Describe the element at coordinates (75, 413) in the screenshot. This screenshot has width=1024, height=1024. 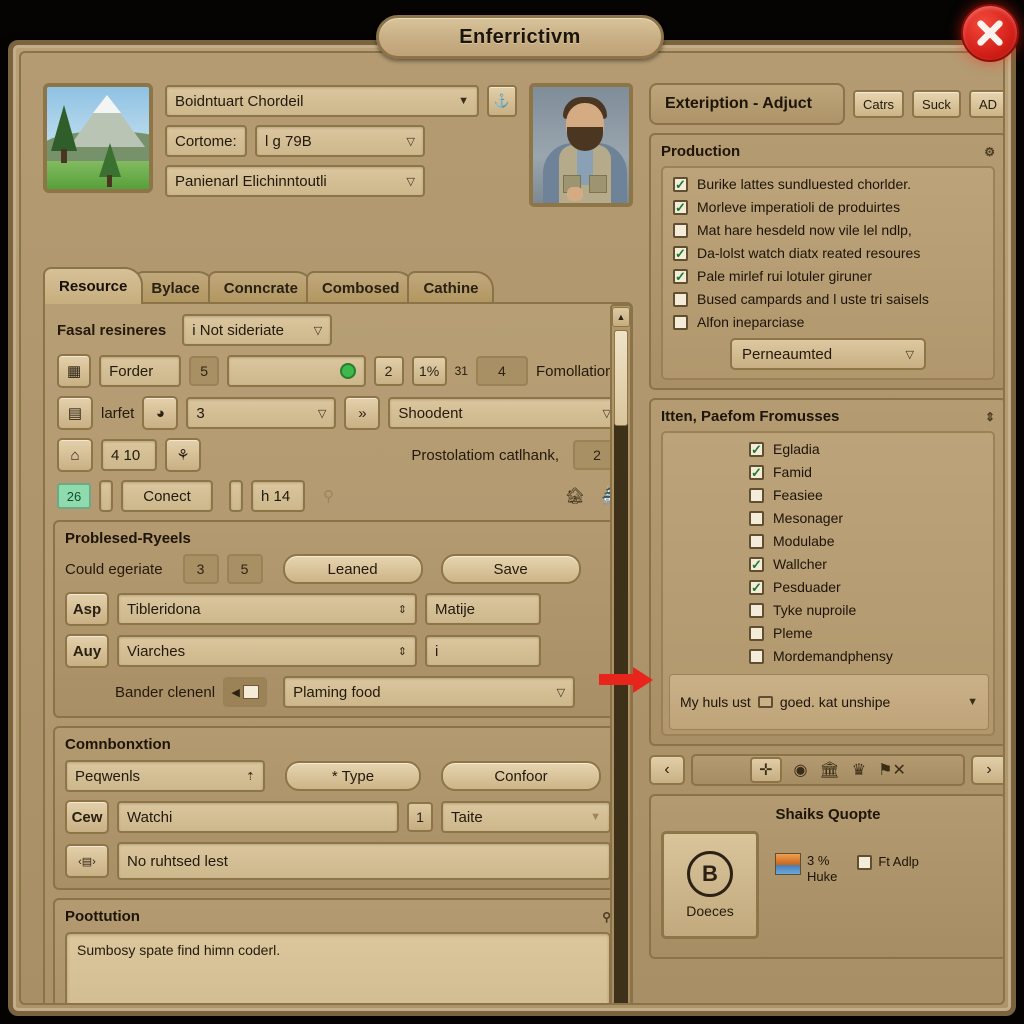
I see `calendar-icon-button: ▤` at that location.